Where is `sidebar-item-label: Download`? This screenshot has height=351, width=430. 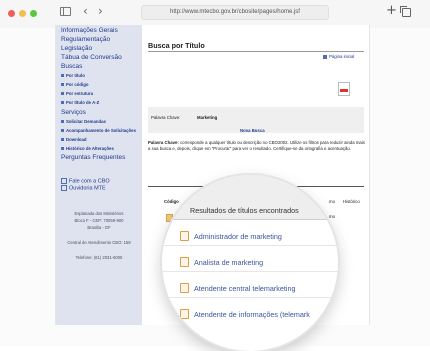 sidebar-item-label: Download is located at coordinates (76, 139).